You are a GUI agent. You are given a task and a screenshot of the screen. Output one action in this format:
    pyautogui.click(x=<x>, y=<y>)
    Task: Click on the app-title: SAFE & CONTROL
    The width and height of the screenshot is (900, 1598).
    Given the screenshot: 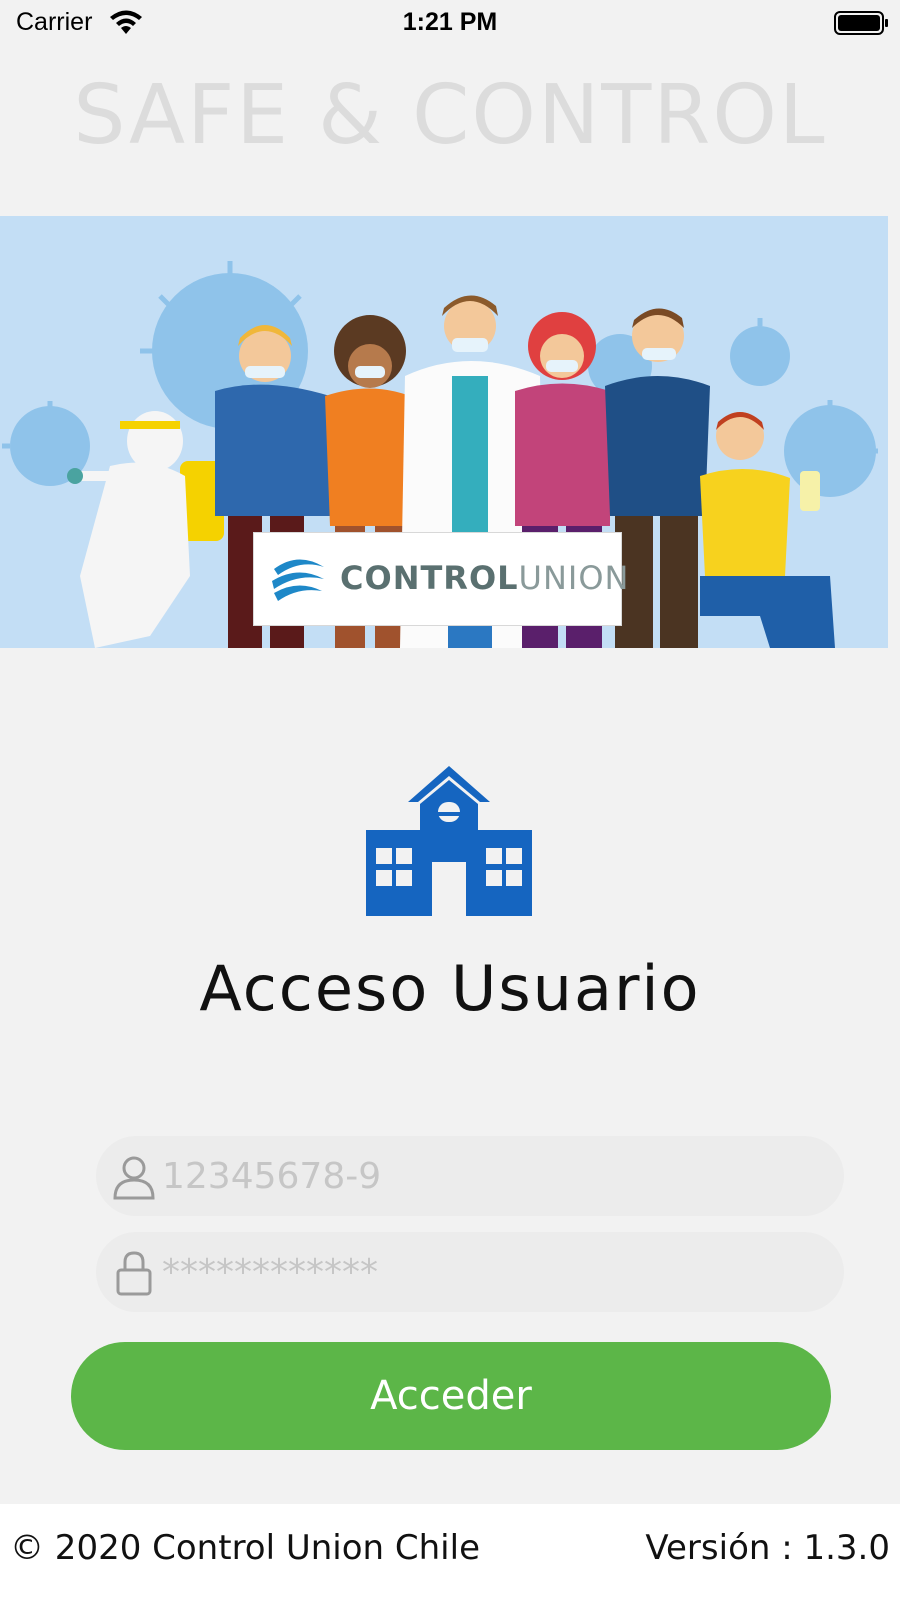 What is the action you would take?
    pyautogui.click(x=450, y=115)
    